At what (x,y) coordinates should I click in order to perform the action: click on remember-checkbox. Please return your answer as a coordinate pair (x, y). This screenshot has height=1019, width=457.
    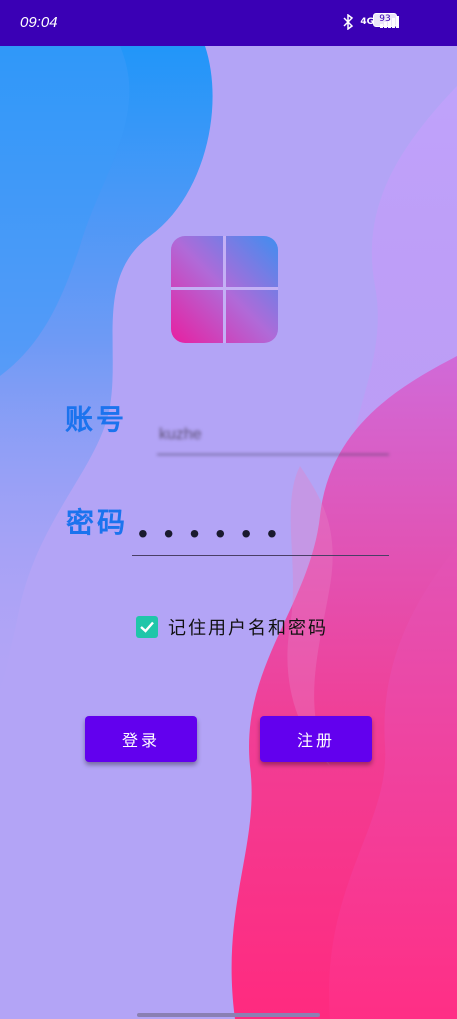
    Looking at the image, I should click on (147, 627).